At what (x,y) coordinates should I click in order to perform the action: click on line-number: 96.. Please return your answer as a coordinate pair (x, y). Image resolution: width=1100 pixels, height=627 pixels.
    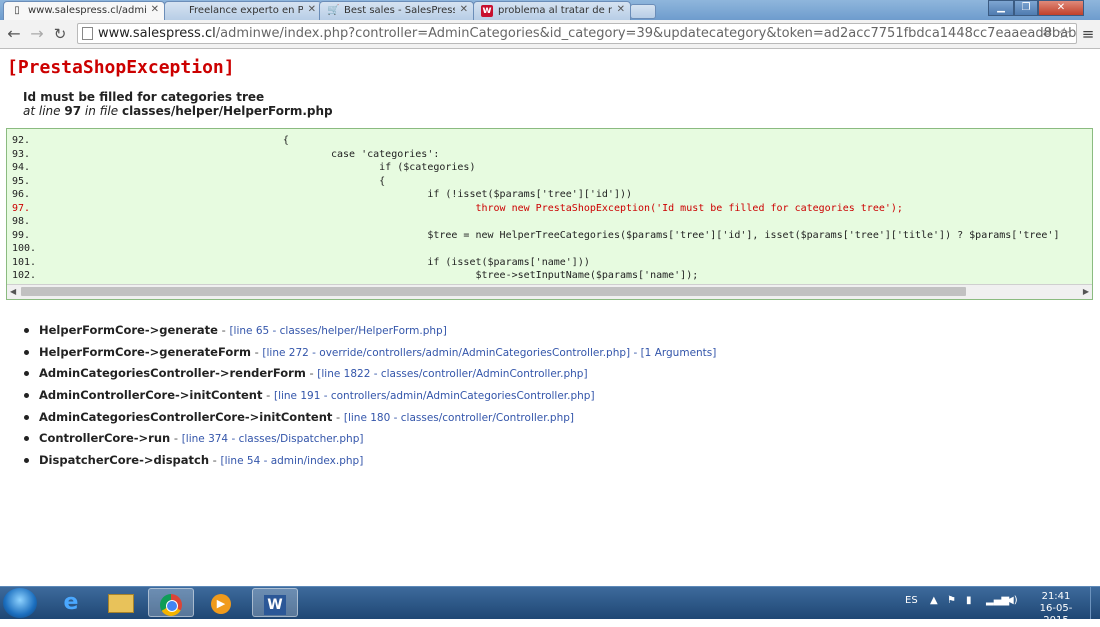
    Looking at the image, I should click on (21, 194).